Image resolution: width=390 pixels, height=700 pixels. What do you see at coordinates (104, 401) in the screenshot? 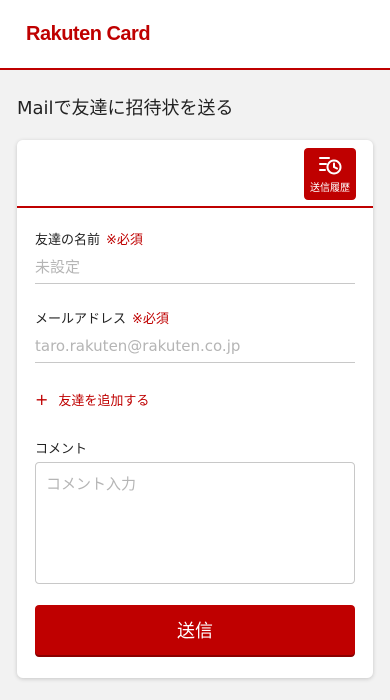
I see `add-friend-label: 友達を追加する` at bounding box center [104, 401].